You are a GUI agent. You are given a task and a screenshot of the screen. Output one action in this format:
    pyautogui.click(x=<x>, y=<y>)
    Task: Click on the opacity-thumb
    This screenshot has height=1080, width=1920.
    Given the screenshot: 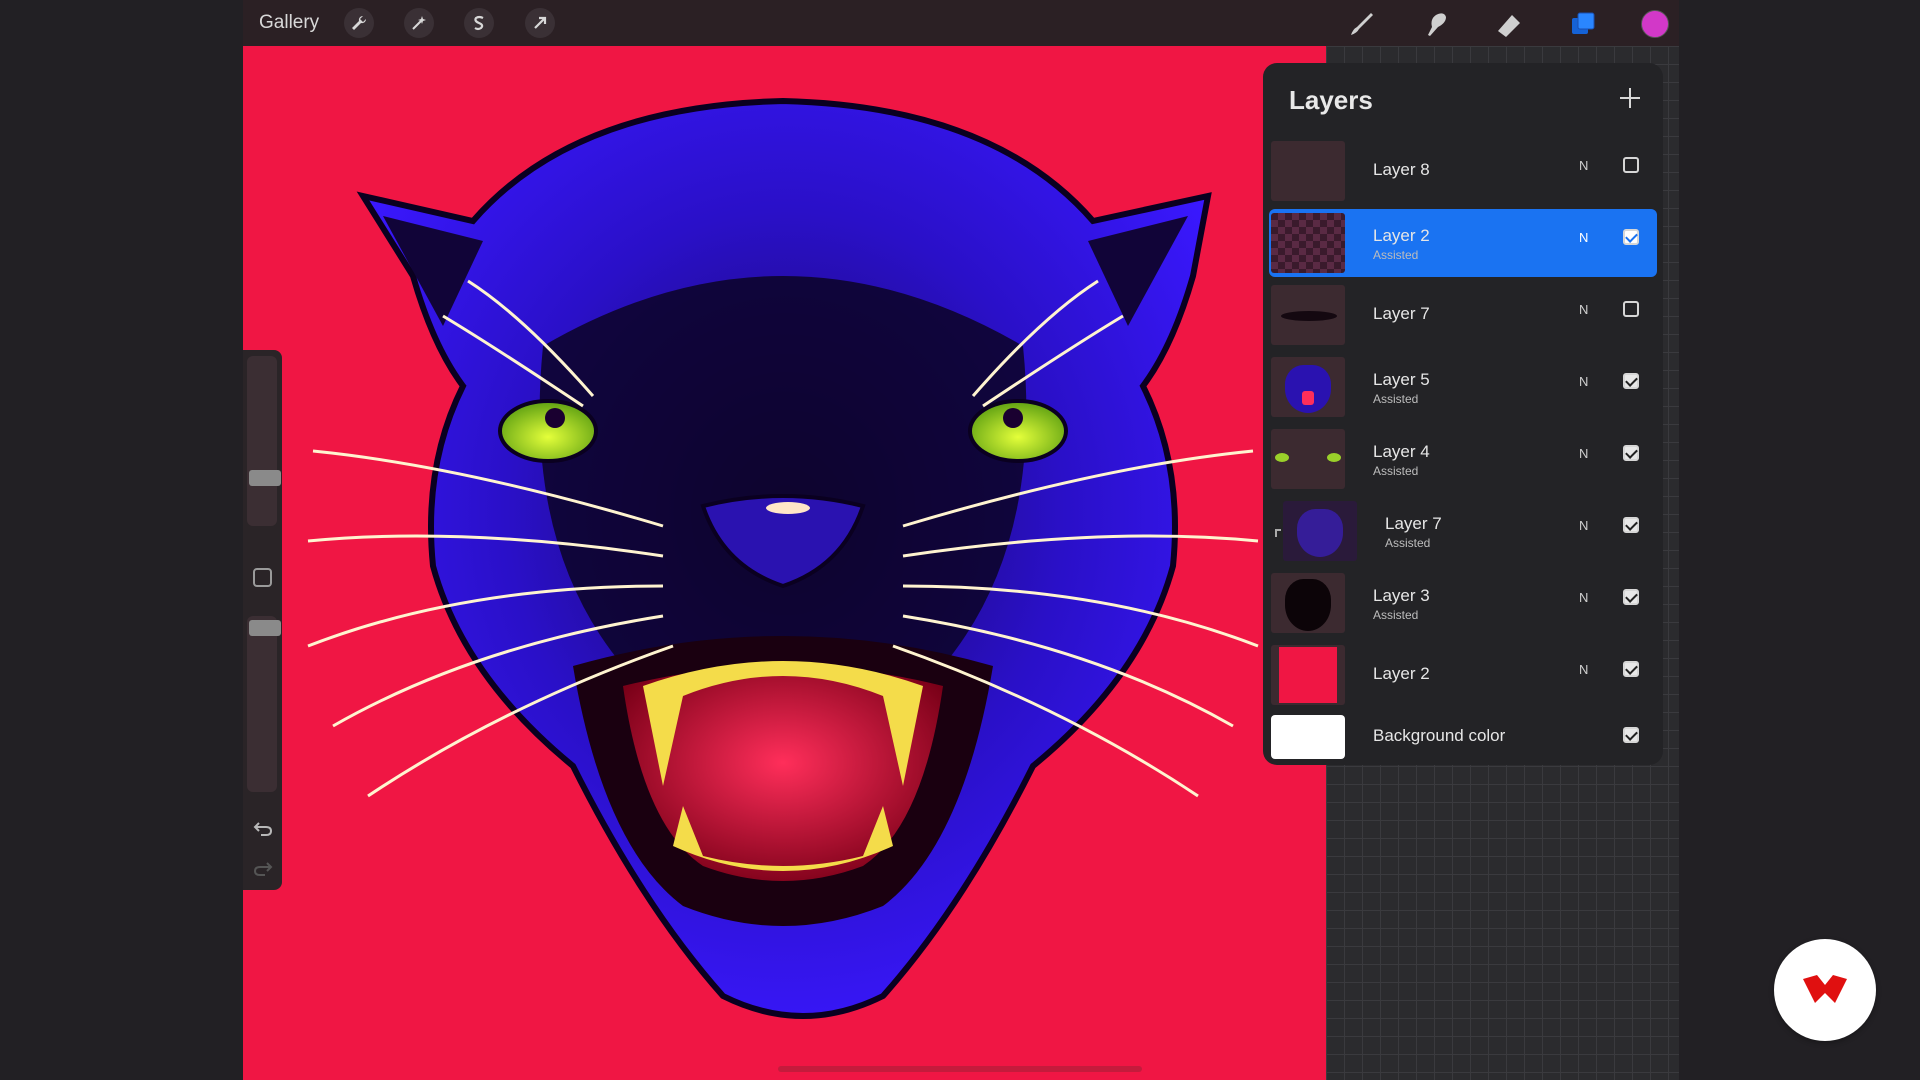 What is the action you would take?
    pyautogui.click(x=265, y=628)
    